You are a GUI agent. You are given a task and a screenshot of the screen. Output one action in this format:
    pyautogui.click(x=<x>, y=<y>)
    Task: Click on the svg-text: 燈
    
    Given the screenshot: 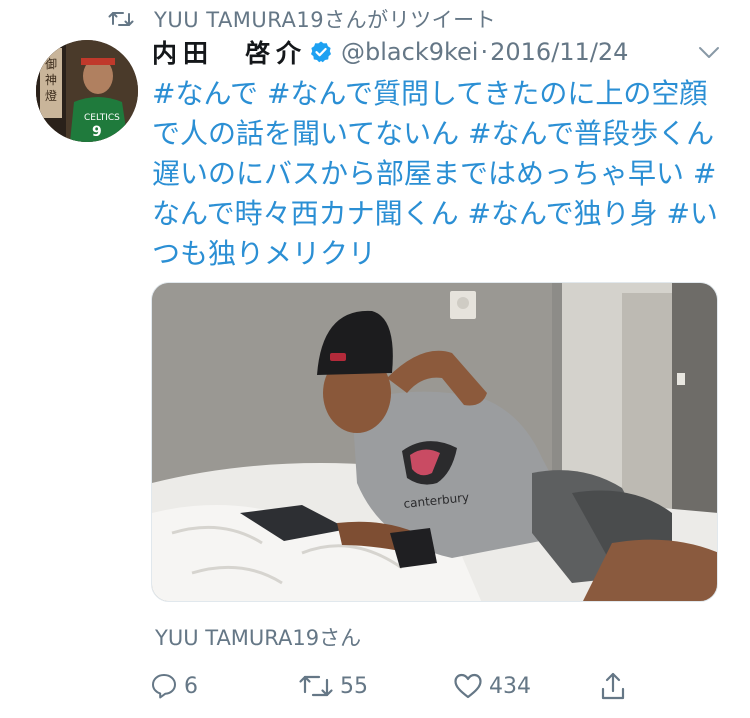 What is the action you would take?
    pyautogui.click(x=51, y=95)
    